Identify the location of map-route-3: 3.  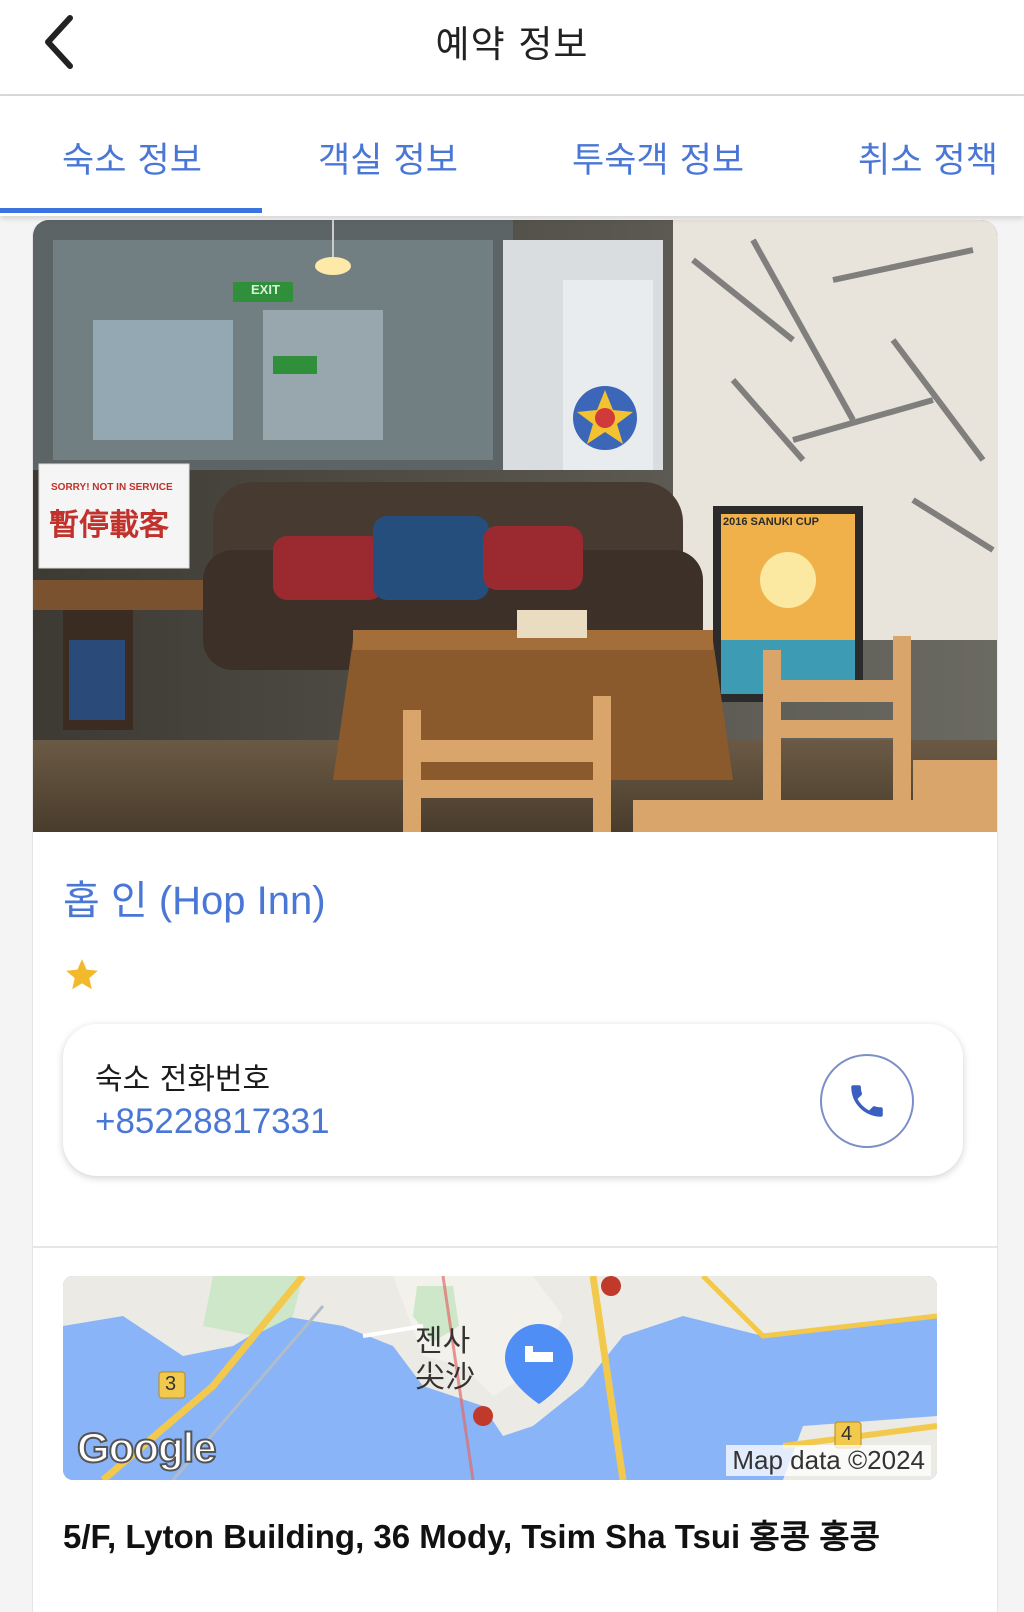
(171, 1384).